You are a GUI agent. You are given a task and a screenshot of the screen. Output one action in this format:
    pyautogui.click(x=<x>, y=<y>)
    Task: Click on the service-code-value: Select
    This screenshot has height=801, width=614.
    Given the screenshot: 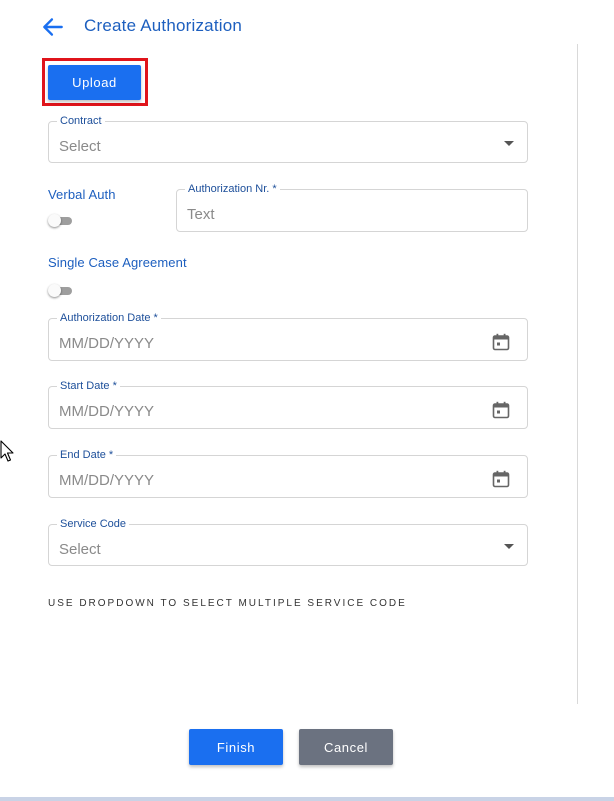 What is the action you would take?
    pyautogui.click(x=80, y=549)
    